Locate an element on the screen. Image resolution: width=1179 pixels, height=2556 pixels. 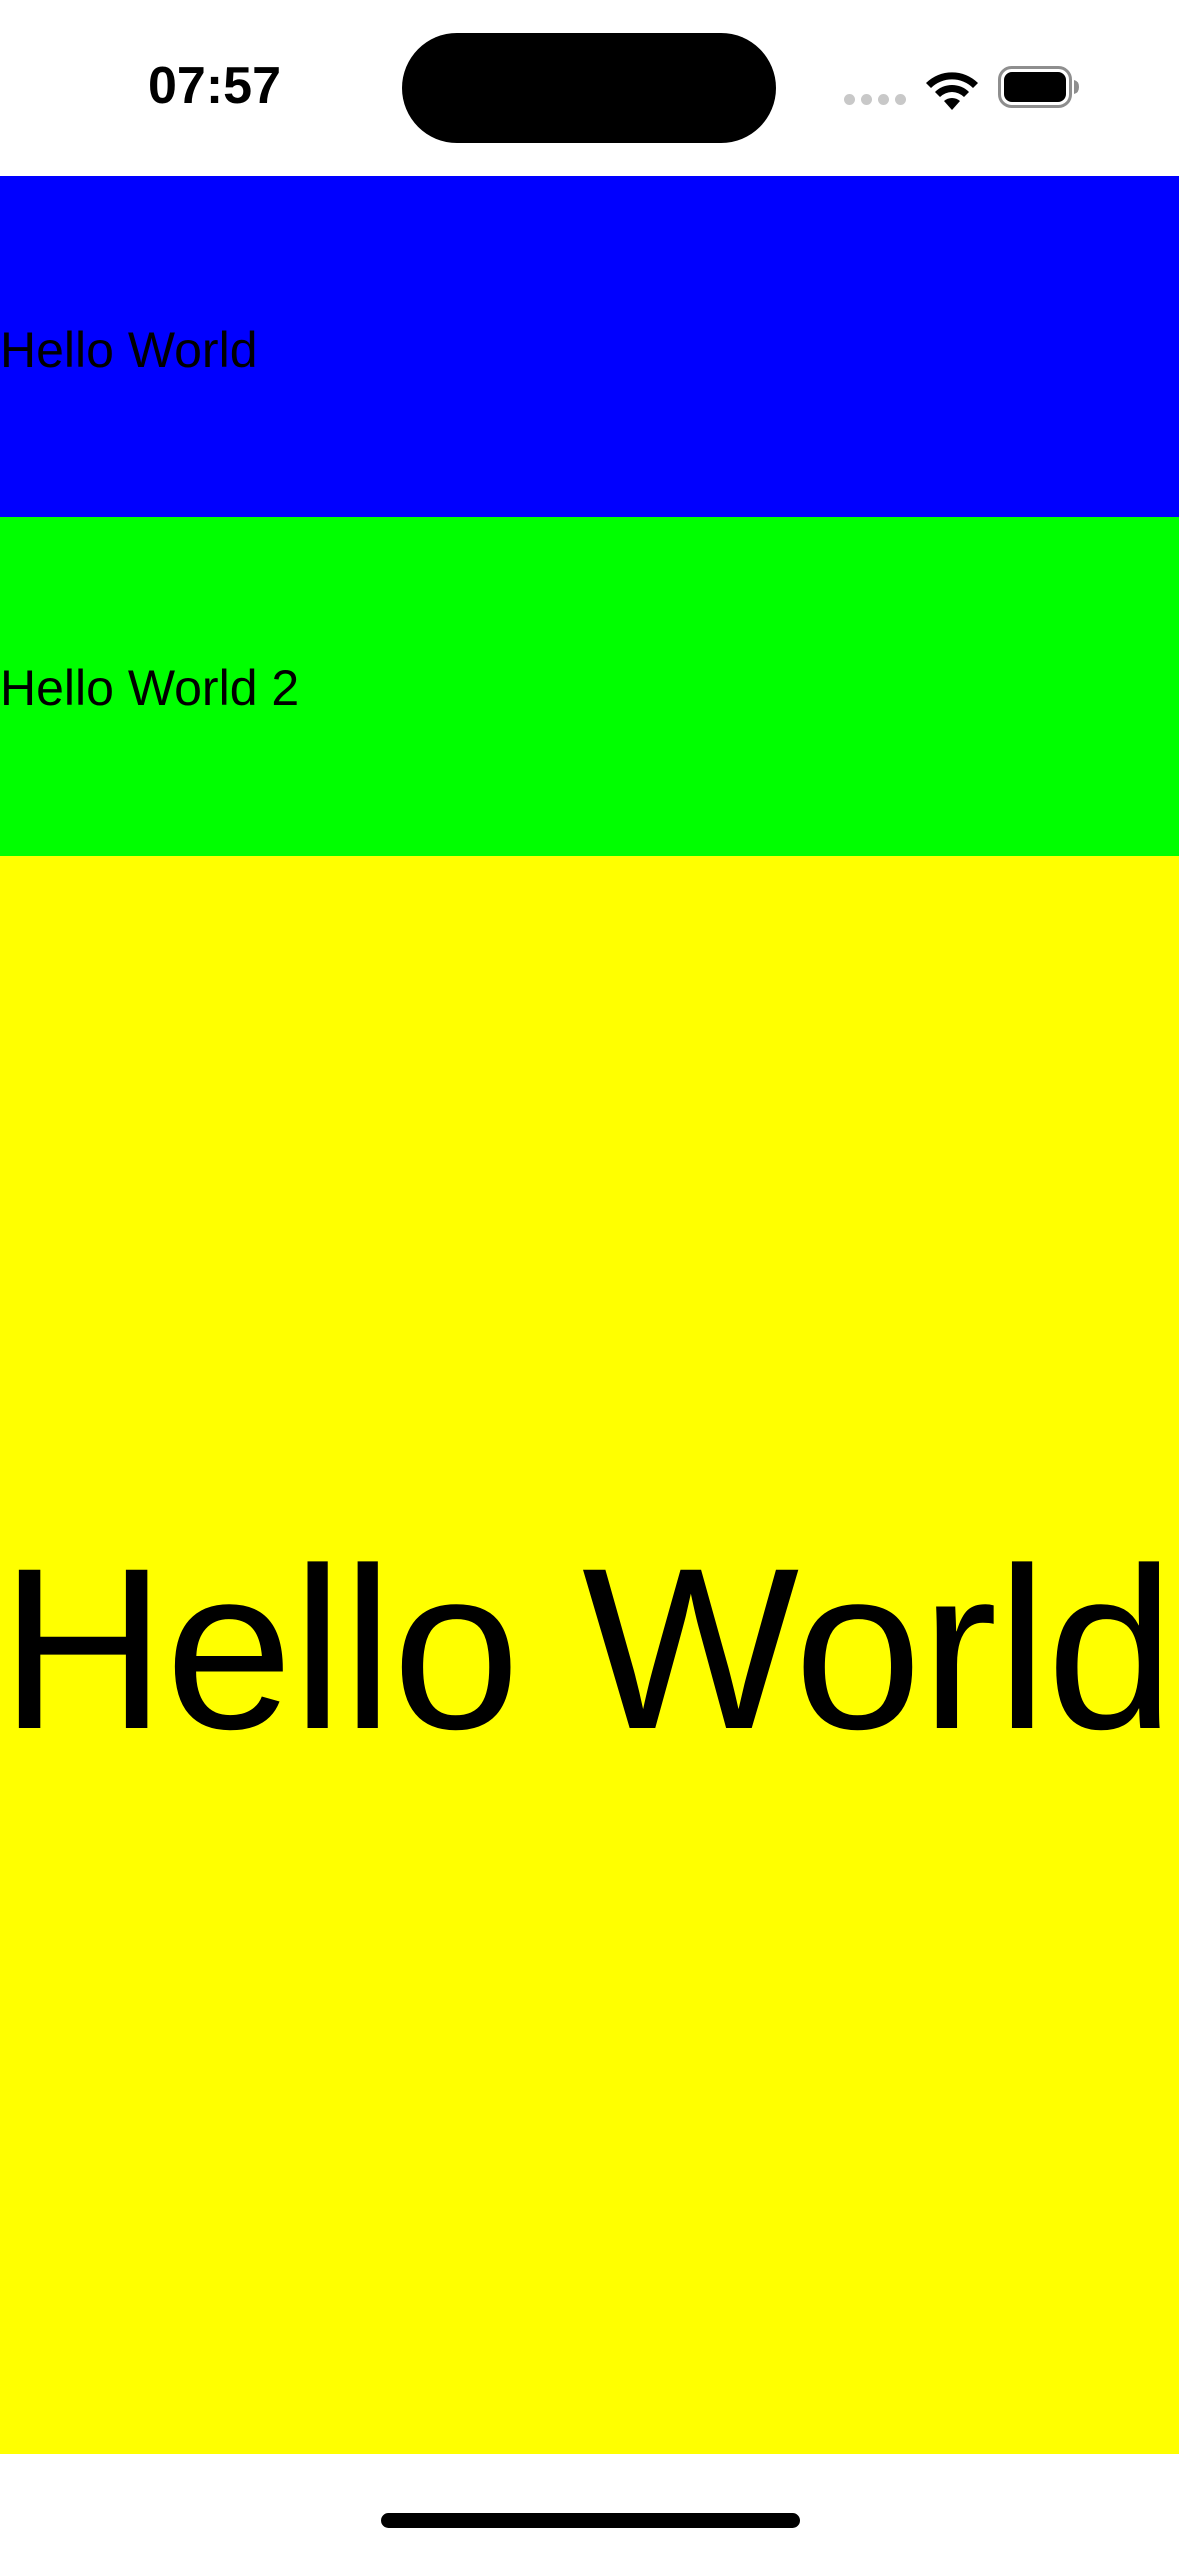
green-block-label: Hello World 2 is located at coordinates (150, 688).